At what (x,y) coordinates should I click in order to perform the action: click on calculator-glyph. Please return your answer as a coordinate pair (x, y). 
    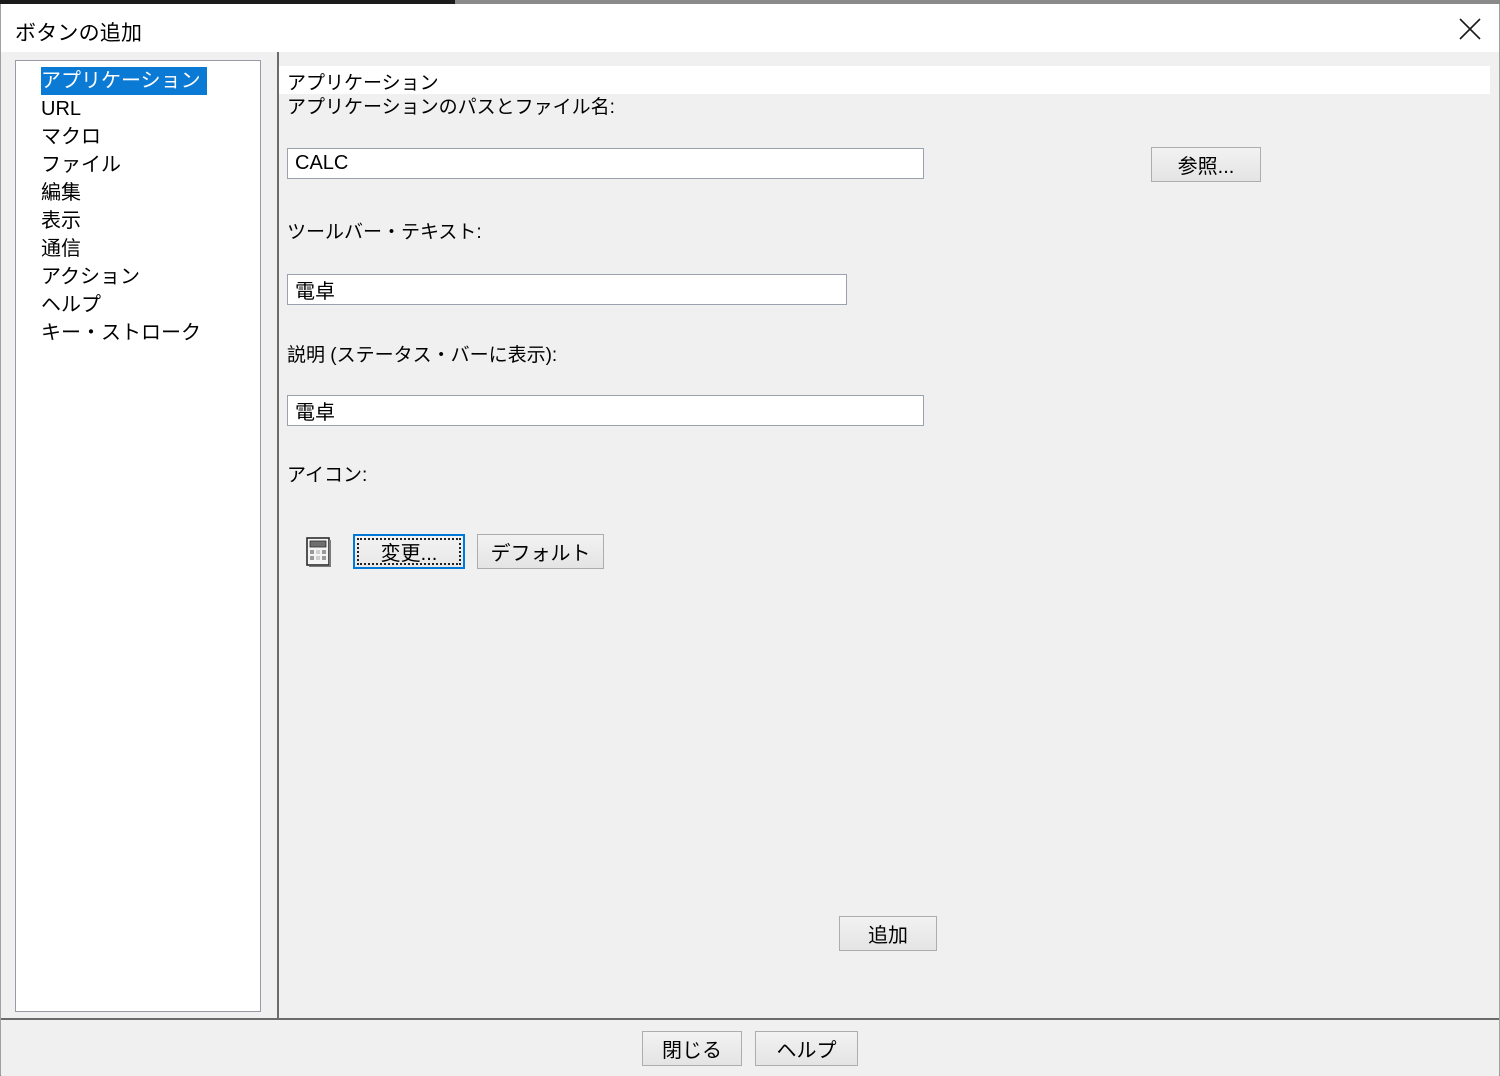
    Looking at the image, I should click on (318, 552).